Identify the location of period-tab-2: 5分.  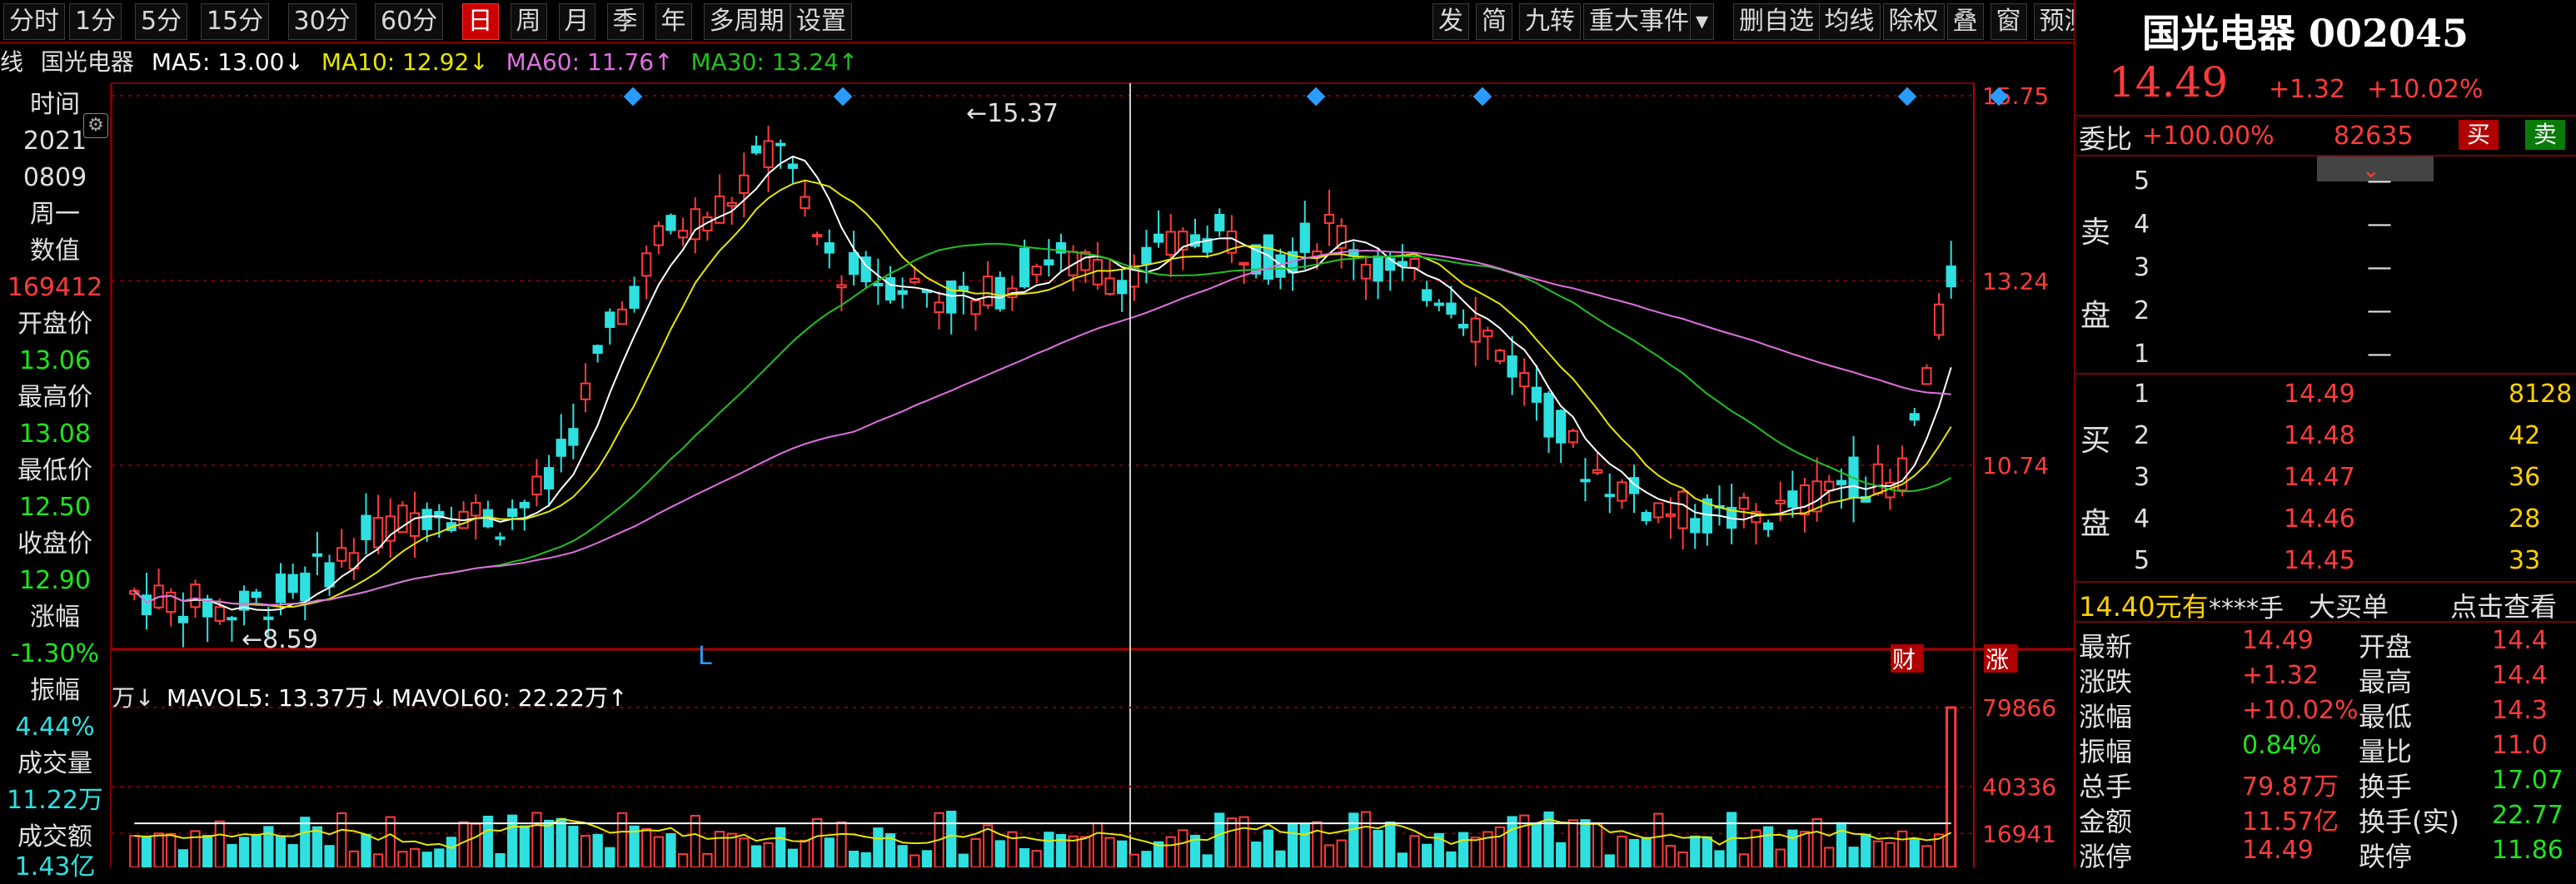
(161, 21).